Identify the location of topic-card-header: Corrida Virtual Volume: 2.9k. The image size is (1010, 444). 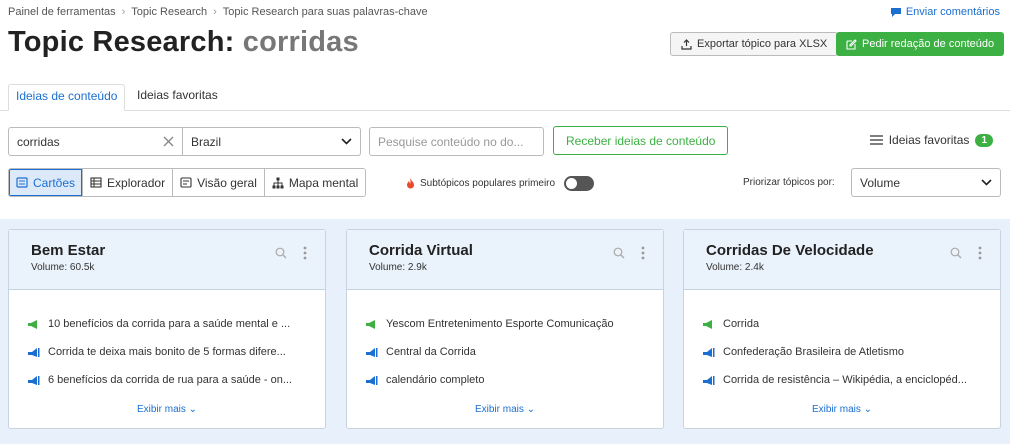
(505, 260).